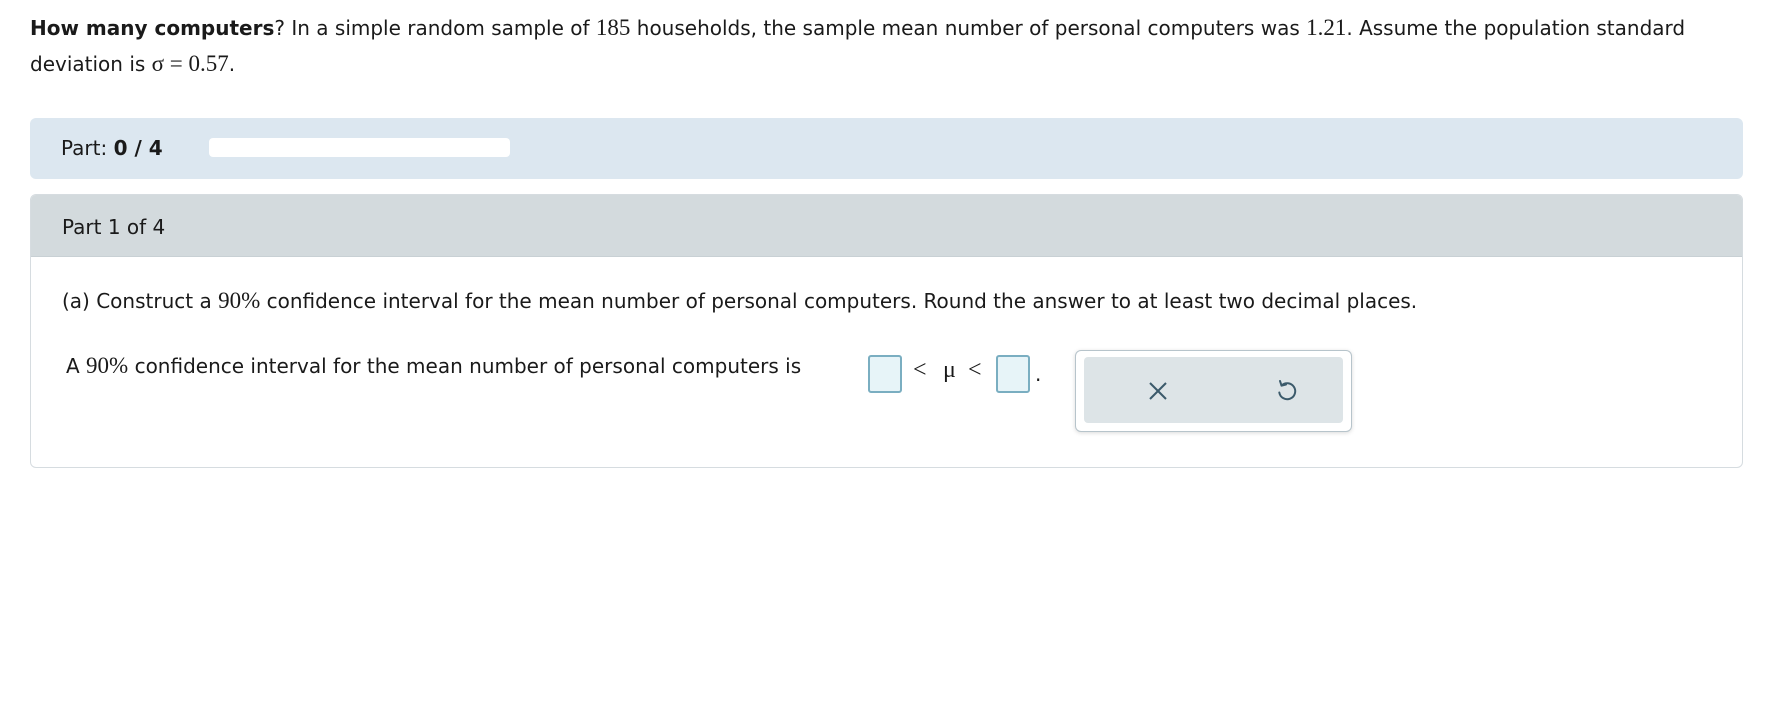 The height and width of the screenshot is (711, 1770). What do you see at coordinates (1013, 374) in the screenshot?
I see `upper-bound-input` at bounding box center [1013, 374].